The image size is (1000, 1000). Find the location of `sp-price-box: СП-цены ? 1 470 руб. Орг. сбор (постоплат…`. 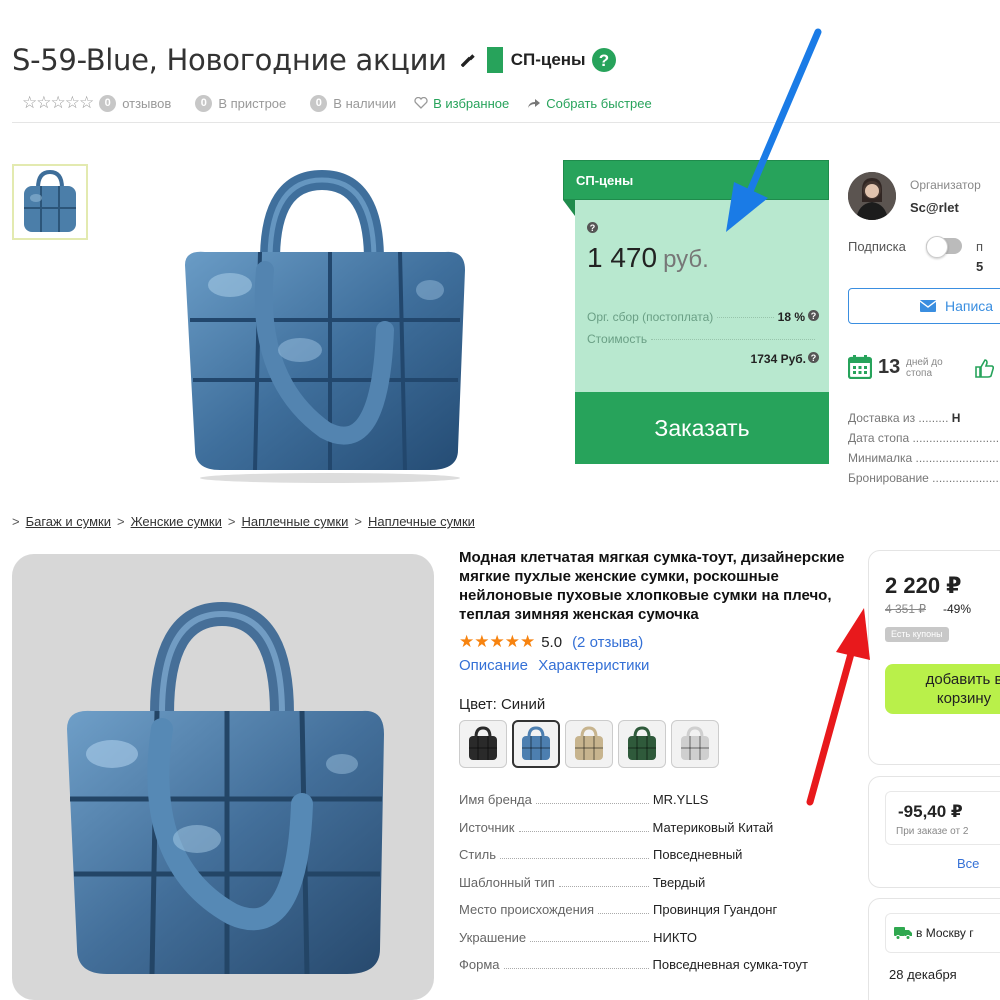

sp-price-box: СП-цены ? 1 470 руб. Орг. сбор (постоплат… is located at coordinates (696, 313).